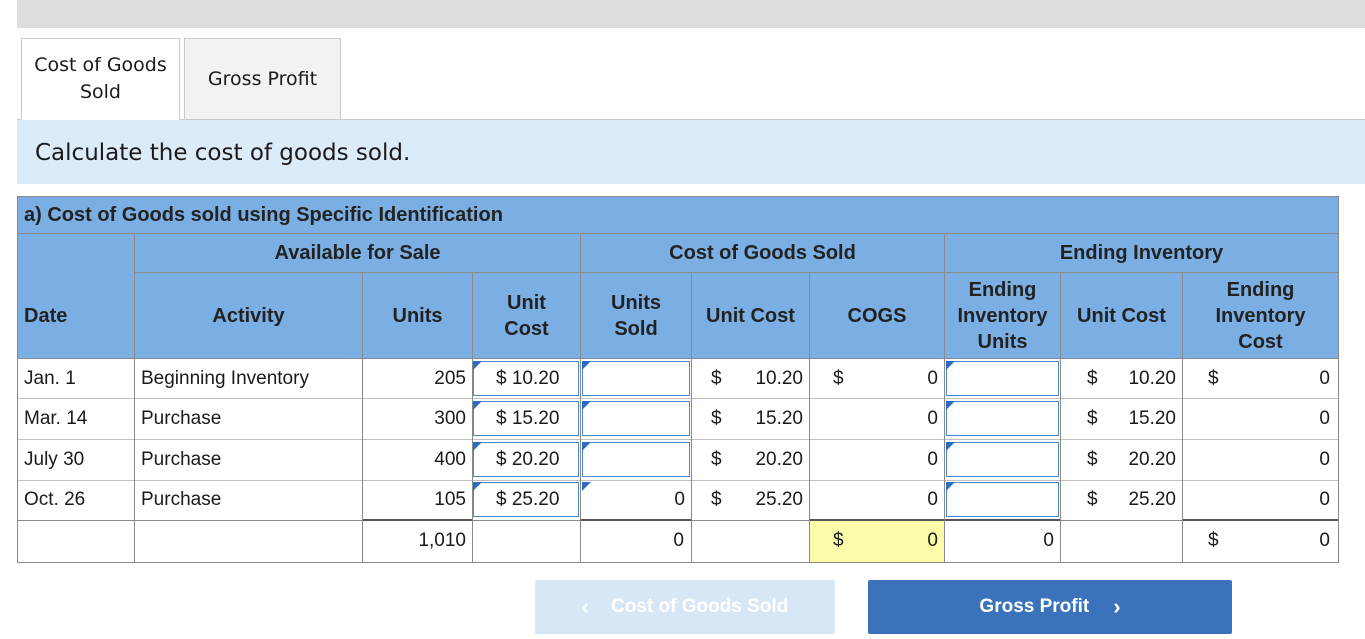 Image resolution: width=1365 pixels, height=639 pixels. I want to click on row-units: 400, so click(450, 459).